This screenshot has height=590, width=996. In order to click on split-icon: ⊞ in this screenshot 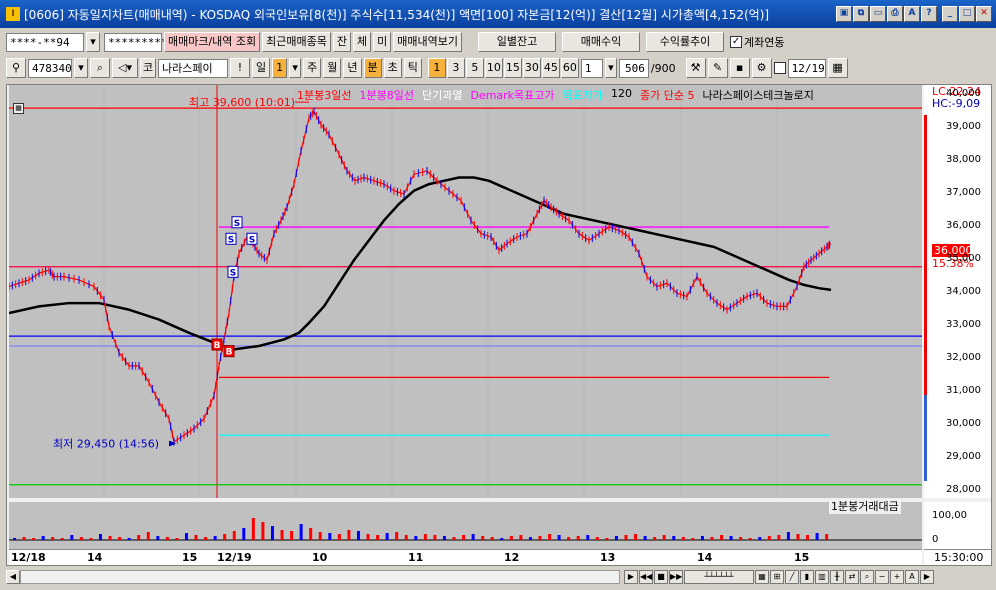, I will do `click(777, 576)`.